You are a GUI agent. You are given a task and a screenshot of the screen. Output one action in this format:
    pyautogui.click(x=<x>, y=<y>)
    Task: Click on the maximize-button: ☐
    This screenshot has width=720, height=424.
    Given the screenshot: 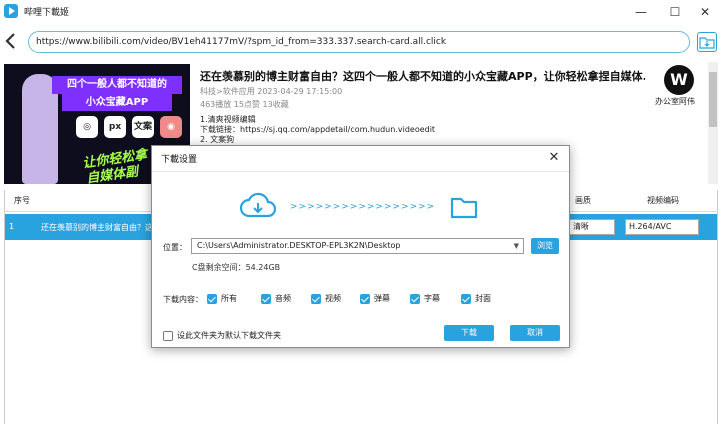 What is the action you would take?
    pyautogui.click(x=675, y=12)
    